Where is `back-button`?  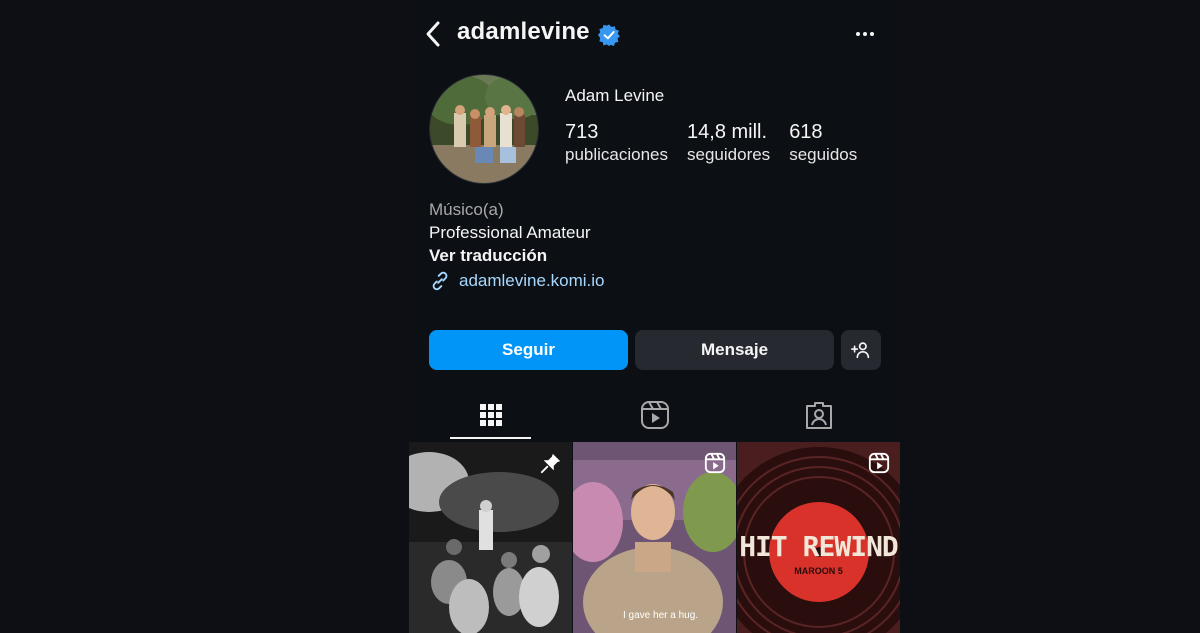 back-button is located at coordinates (433, 34).